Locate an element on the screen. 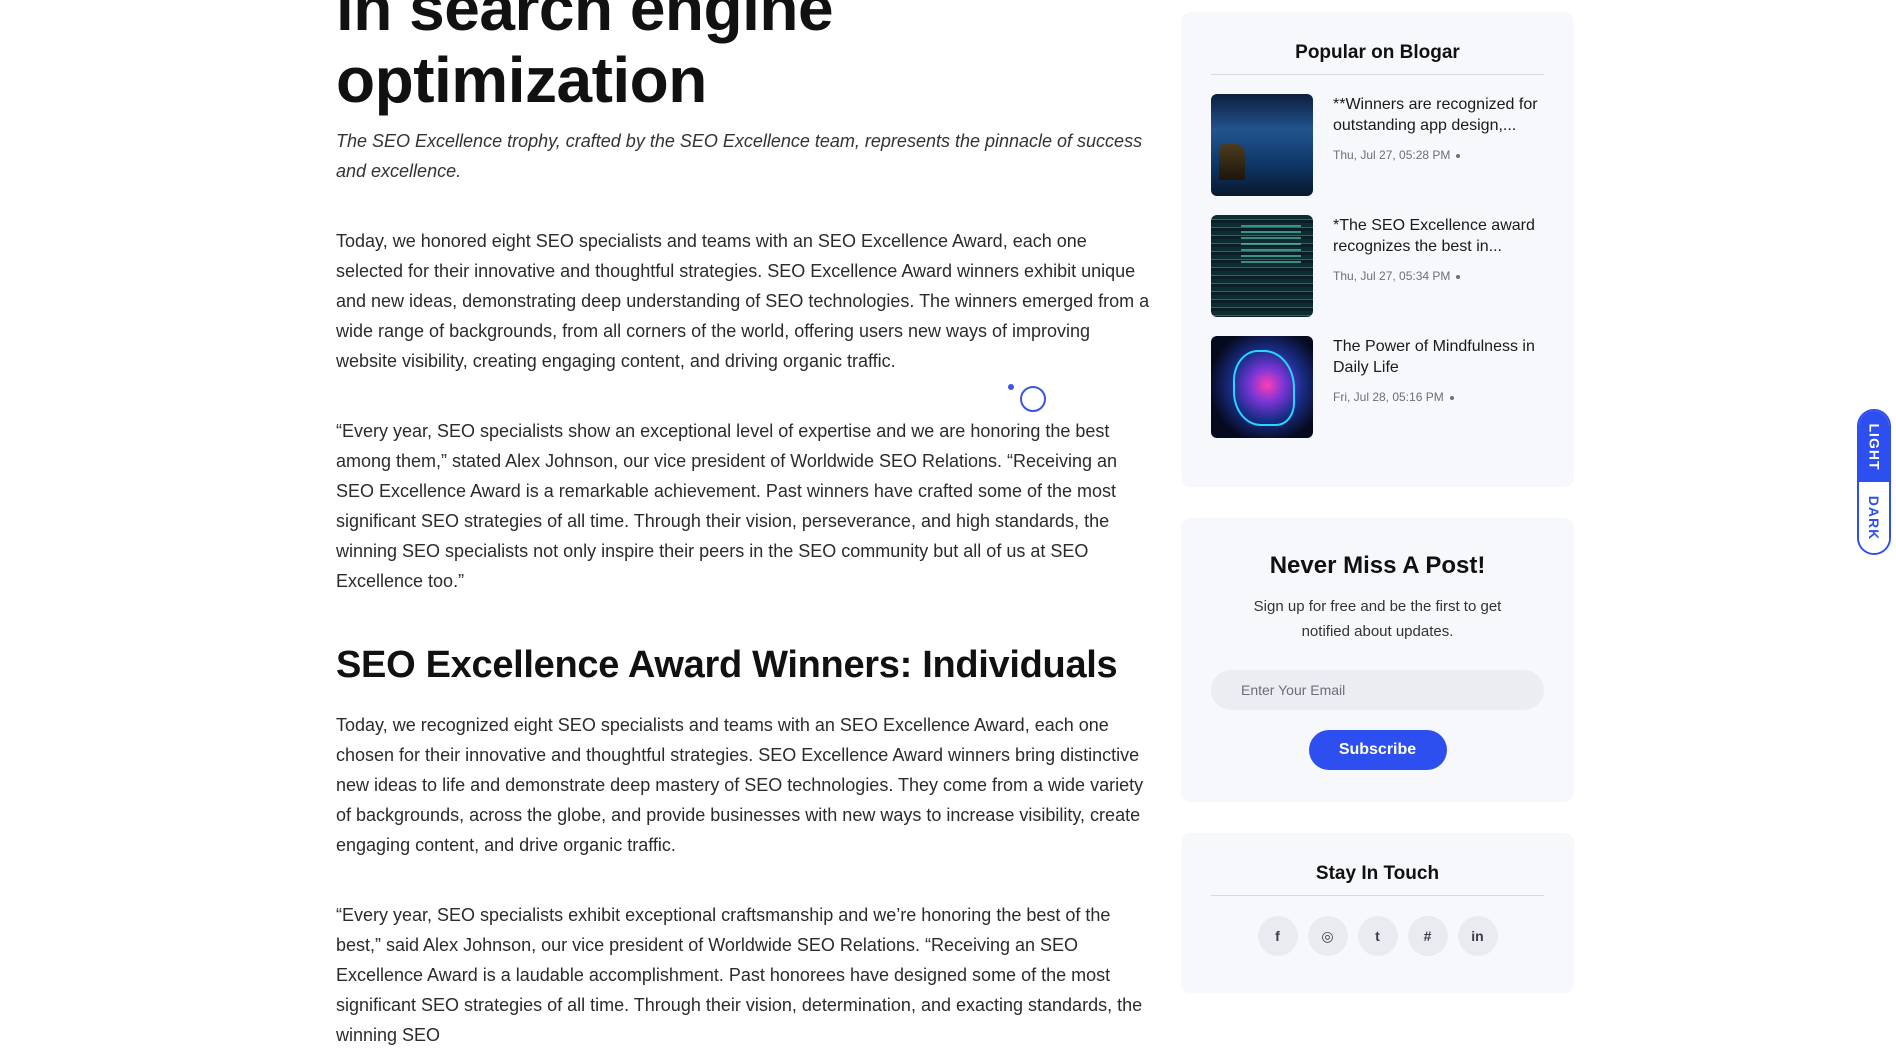 The width and height of the screenshot is (1896, 1050). spinner-dot is located at coordinates (1011, 387).